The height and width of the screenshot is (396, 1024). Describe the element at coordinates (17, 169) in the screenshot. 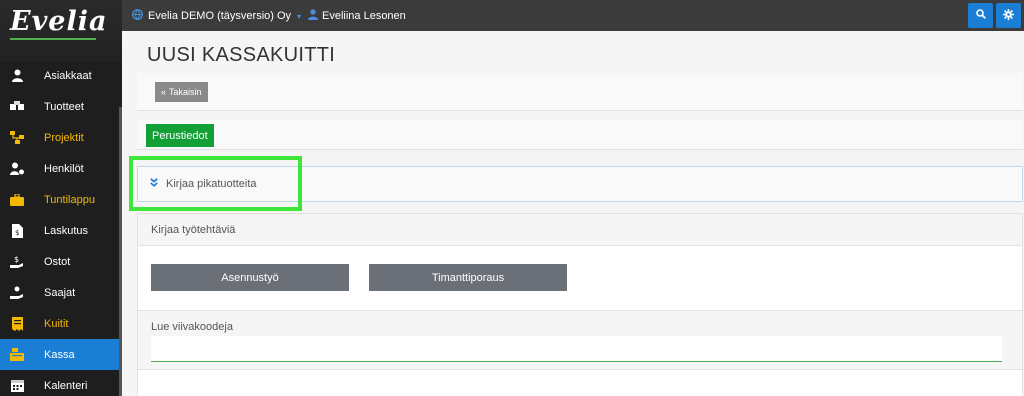

I see `user-gear-icon` at that location.